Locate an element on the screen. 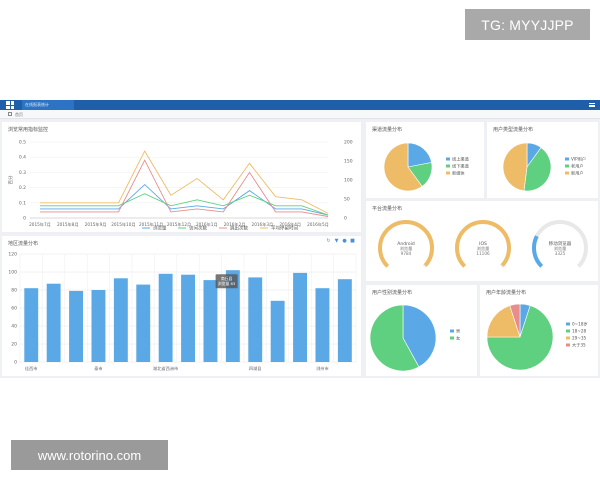 The height and width of the screenshot is (480, 600). gauge-fill is located at coordinates (538, 251).